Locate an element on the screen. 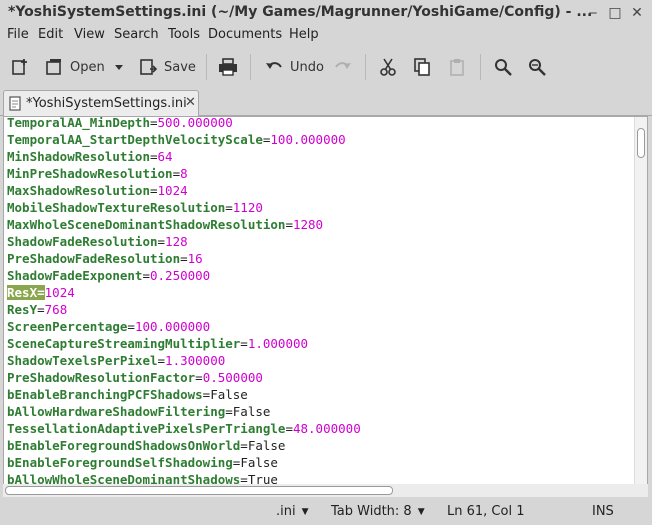 This screenshot has width=652, height=525. setting-key: TessellationAdaptivePixelsPerTriangle is located at coordinates (146, 428).